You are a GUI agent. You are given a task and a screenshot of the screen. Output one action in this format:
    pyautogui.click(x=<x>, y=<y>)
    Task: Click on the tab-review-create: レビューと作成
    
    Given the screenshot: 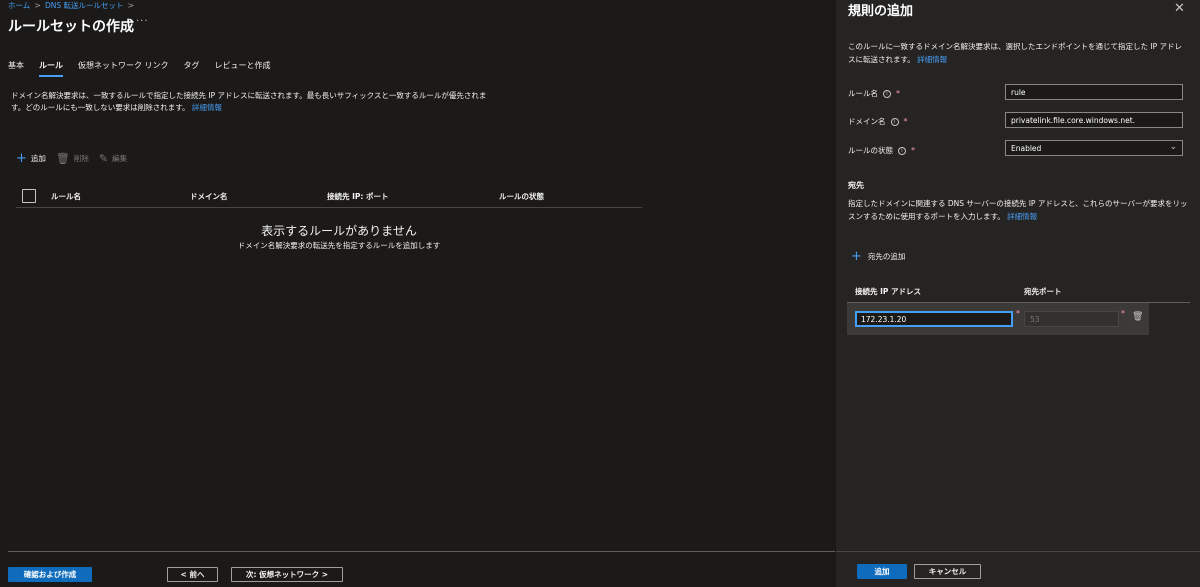 What is the action you would take?
    pyautogui.click(x=243, y=68)
    